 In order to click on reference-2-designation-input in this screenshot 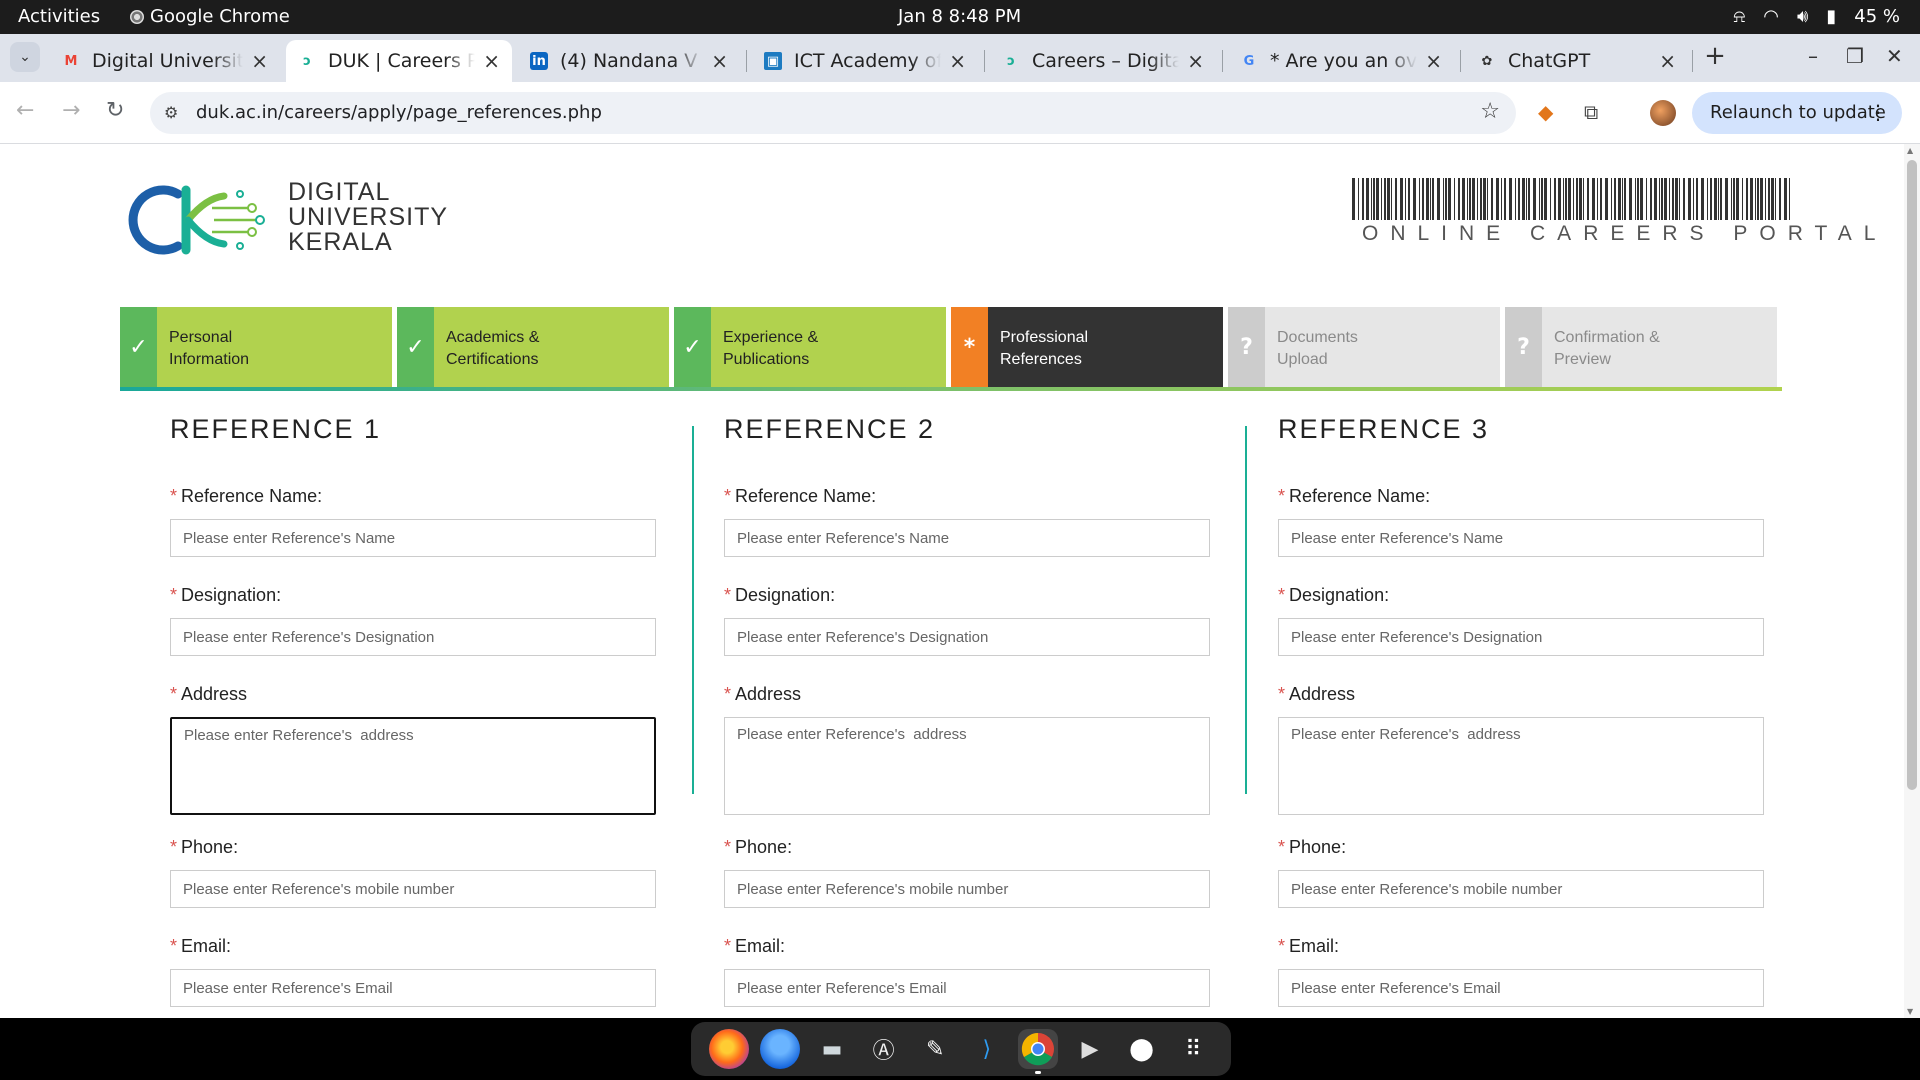, I will do `click(967, 637)`.